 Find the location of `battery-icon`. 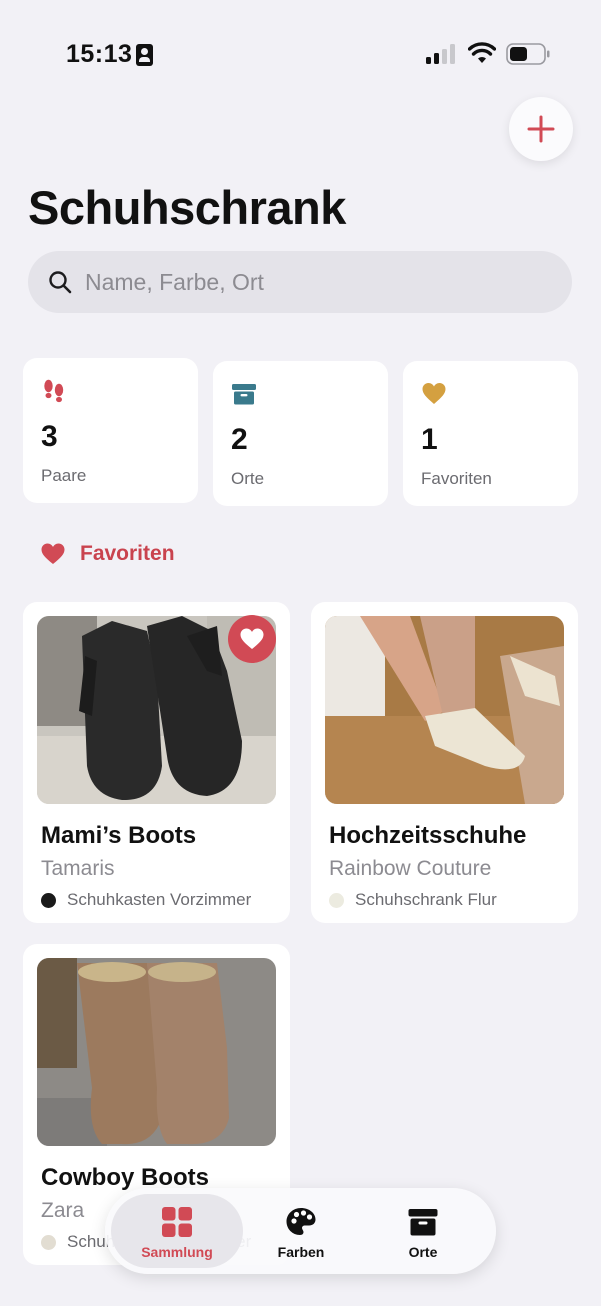

battery-icon is located at coordinates (528, 54).